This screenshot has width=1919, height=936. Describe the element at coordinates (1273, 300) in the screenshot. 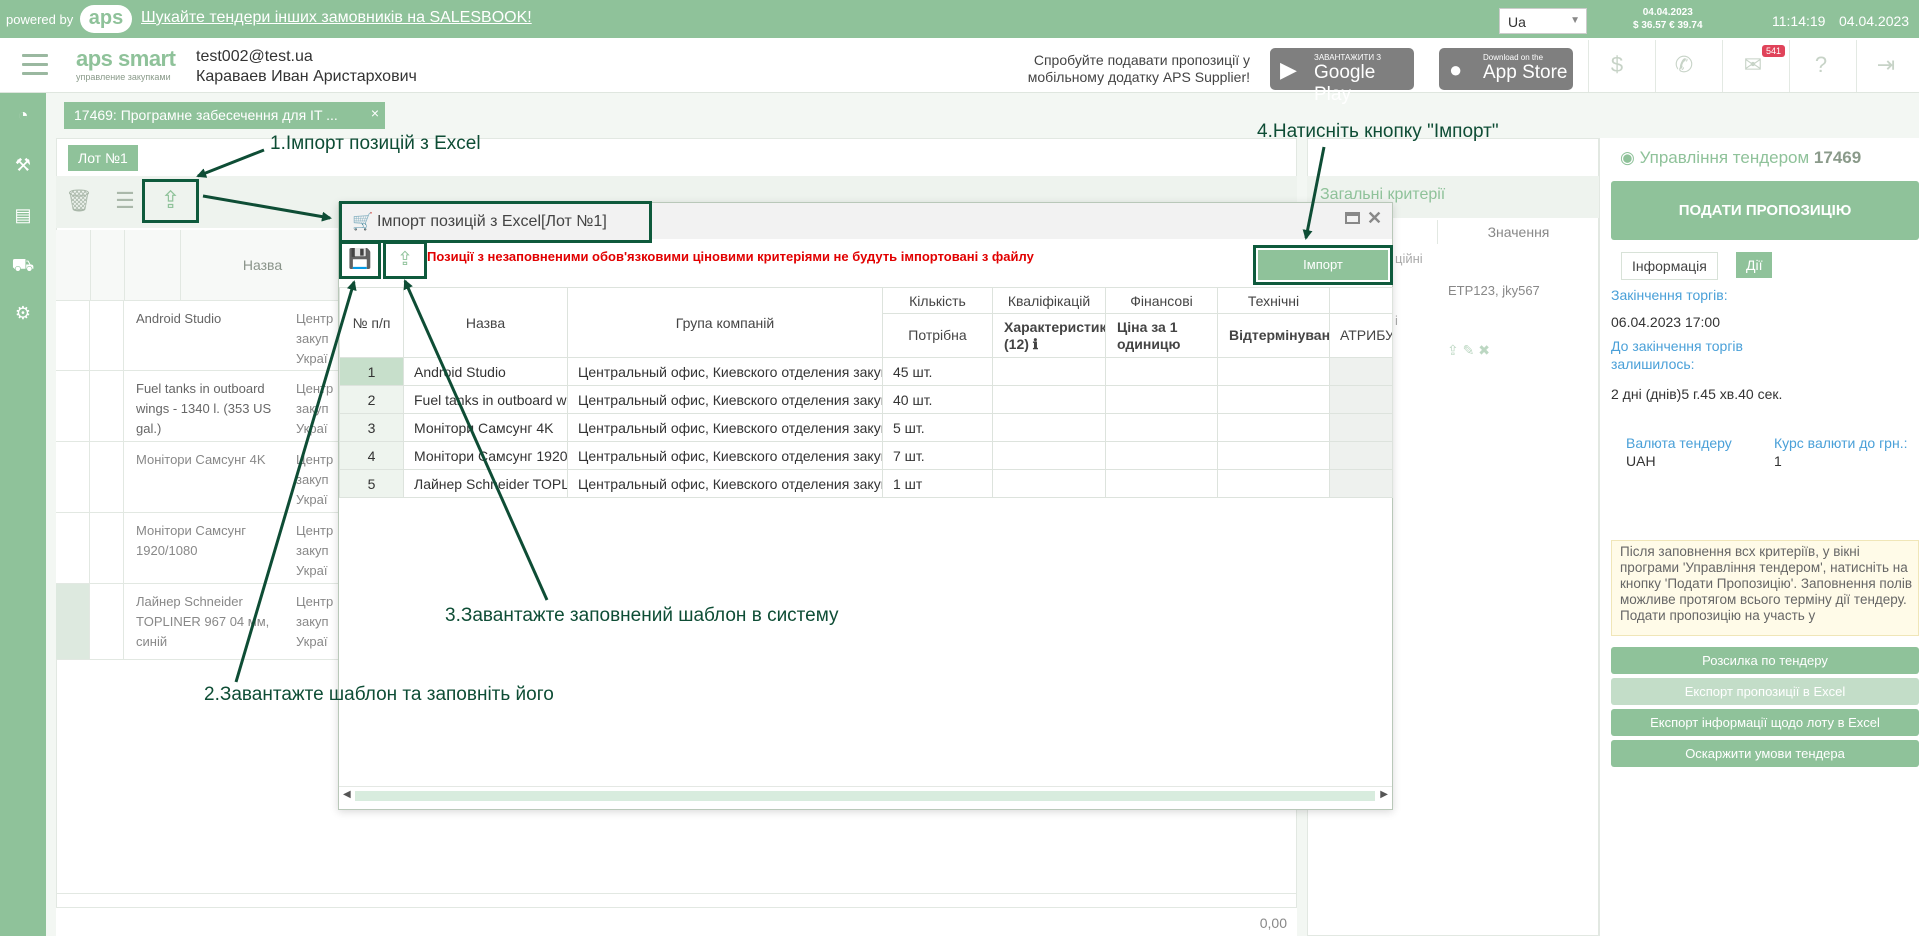

I see `technical-header: Технічні` at that location.